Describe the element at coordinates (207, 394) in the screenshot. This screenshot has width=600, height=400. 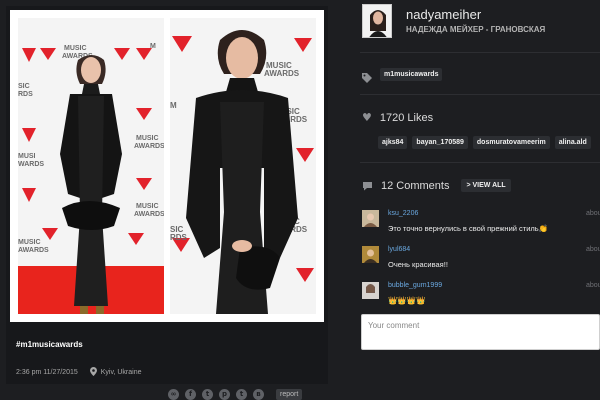
I see `twitter-icon: t` at that location.